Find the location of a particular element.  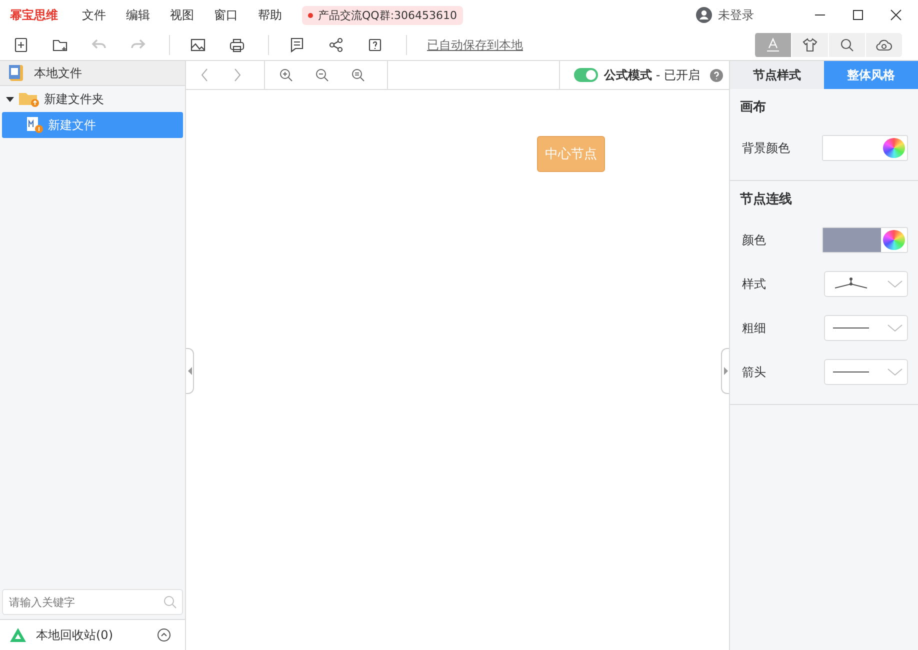

search-field: 请输入关键字 is located at coordinates (92, 602).